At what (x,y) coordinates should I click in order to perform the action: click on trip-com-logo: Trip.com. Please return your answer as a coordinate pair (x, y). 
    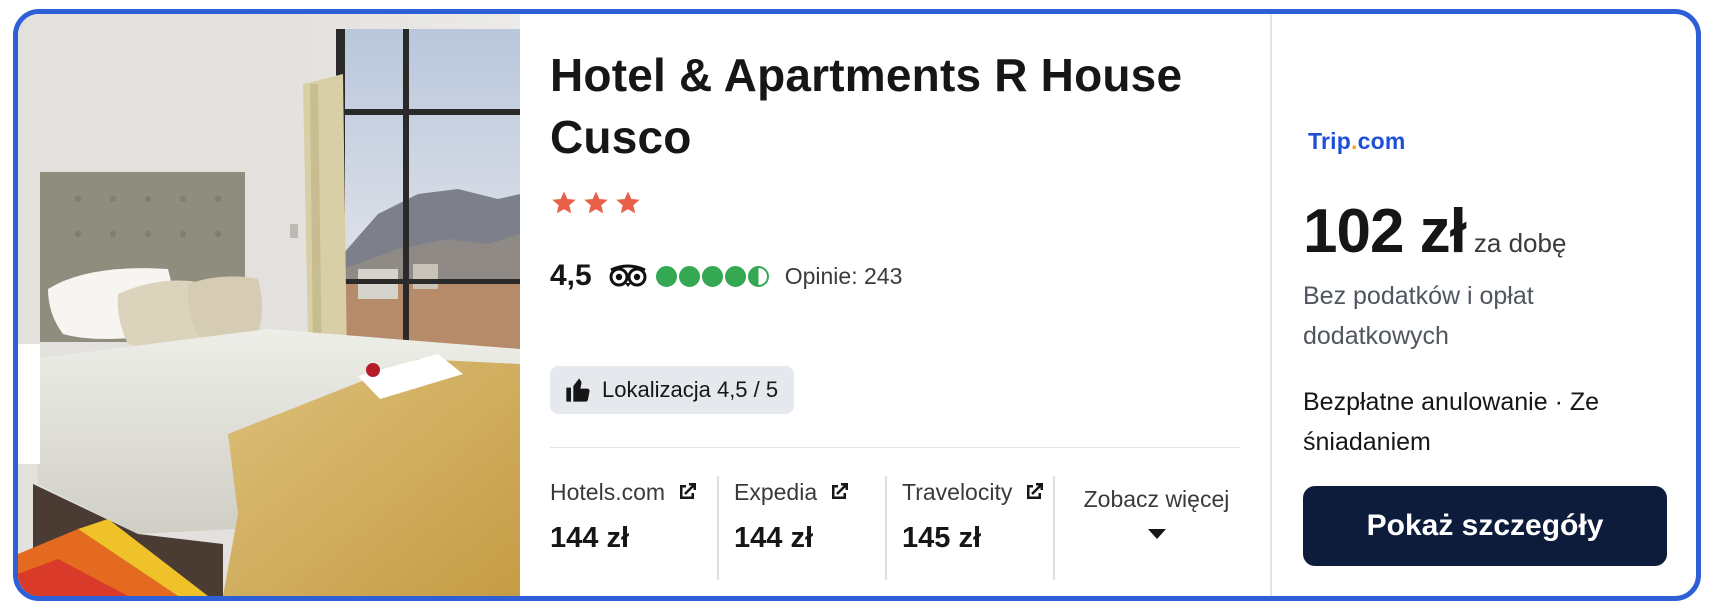
    Looking at the image, I should click on (1357, 141).